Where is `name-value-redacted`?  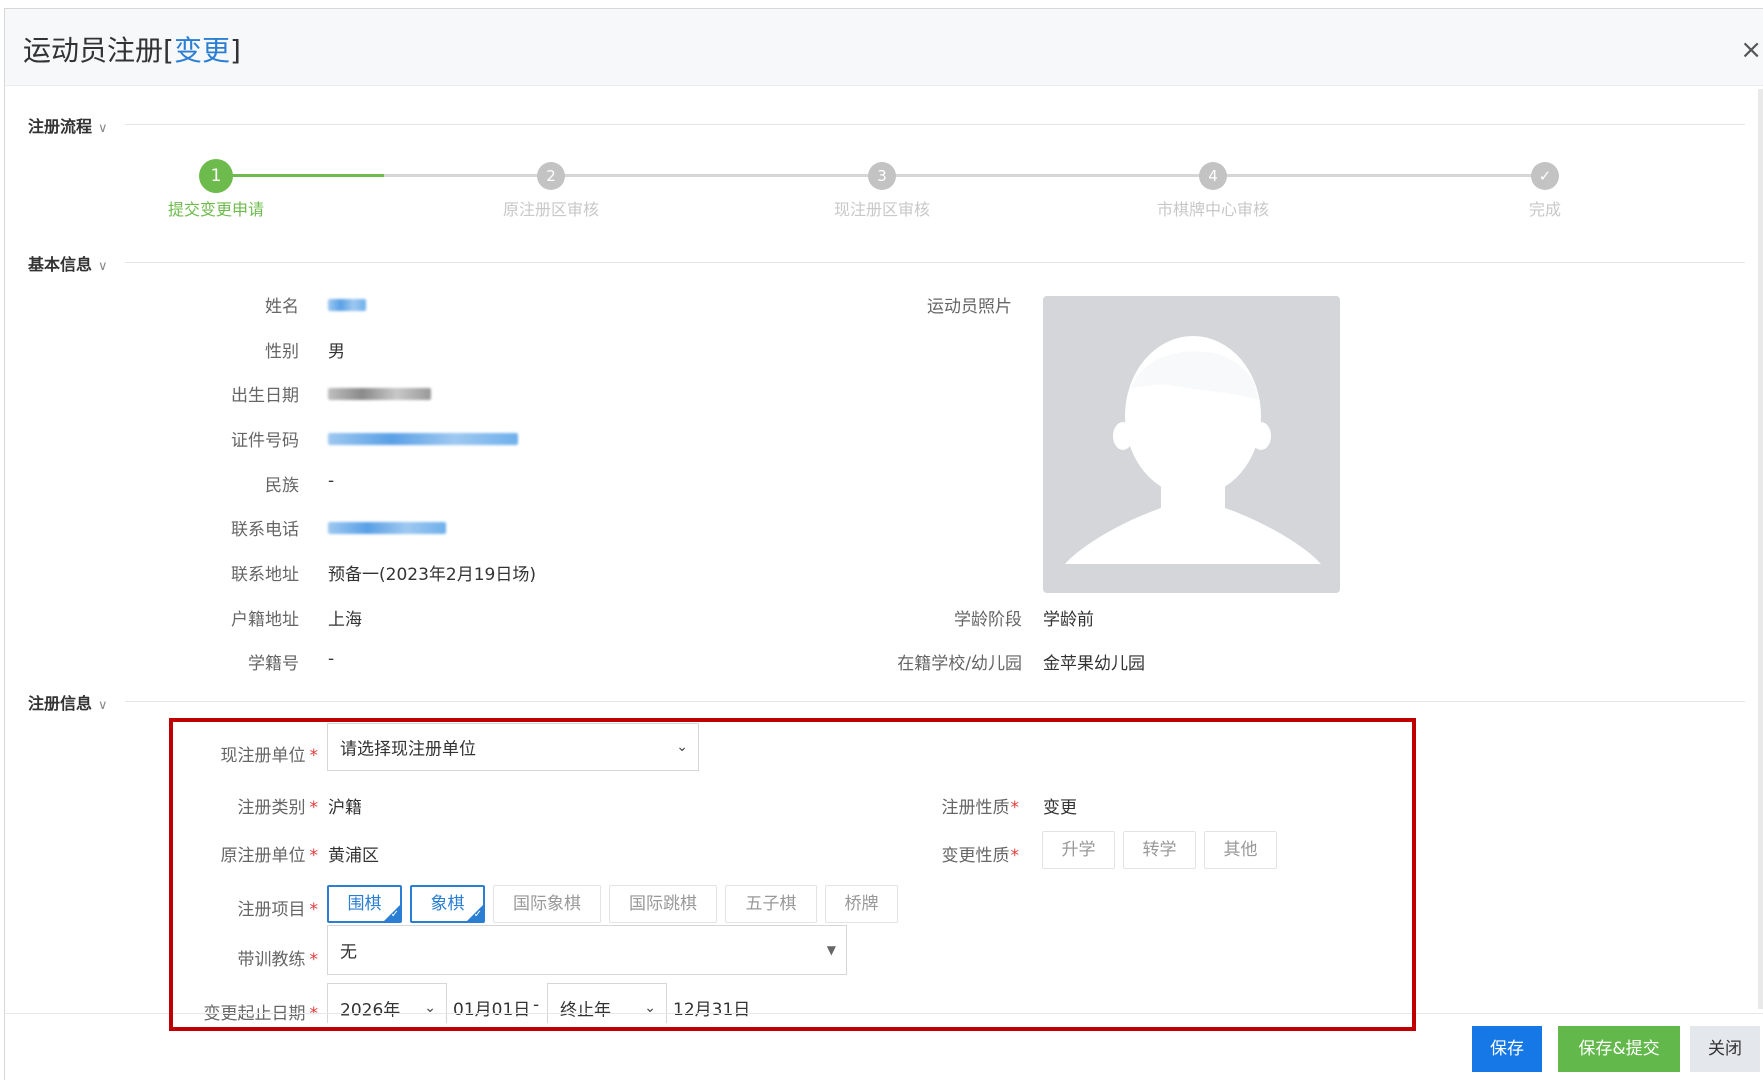
name-value-redacted is located at coordinates (347, 305).